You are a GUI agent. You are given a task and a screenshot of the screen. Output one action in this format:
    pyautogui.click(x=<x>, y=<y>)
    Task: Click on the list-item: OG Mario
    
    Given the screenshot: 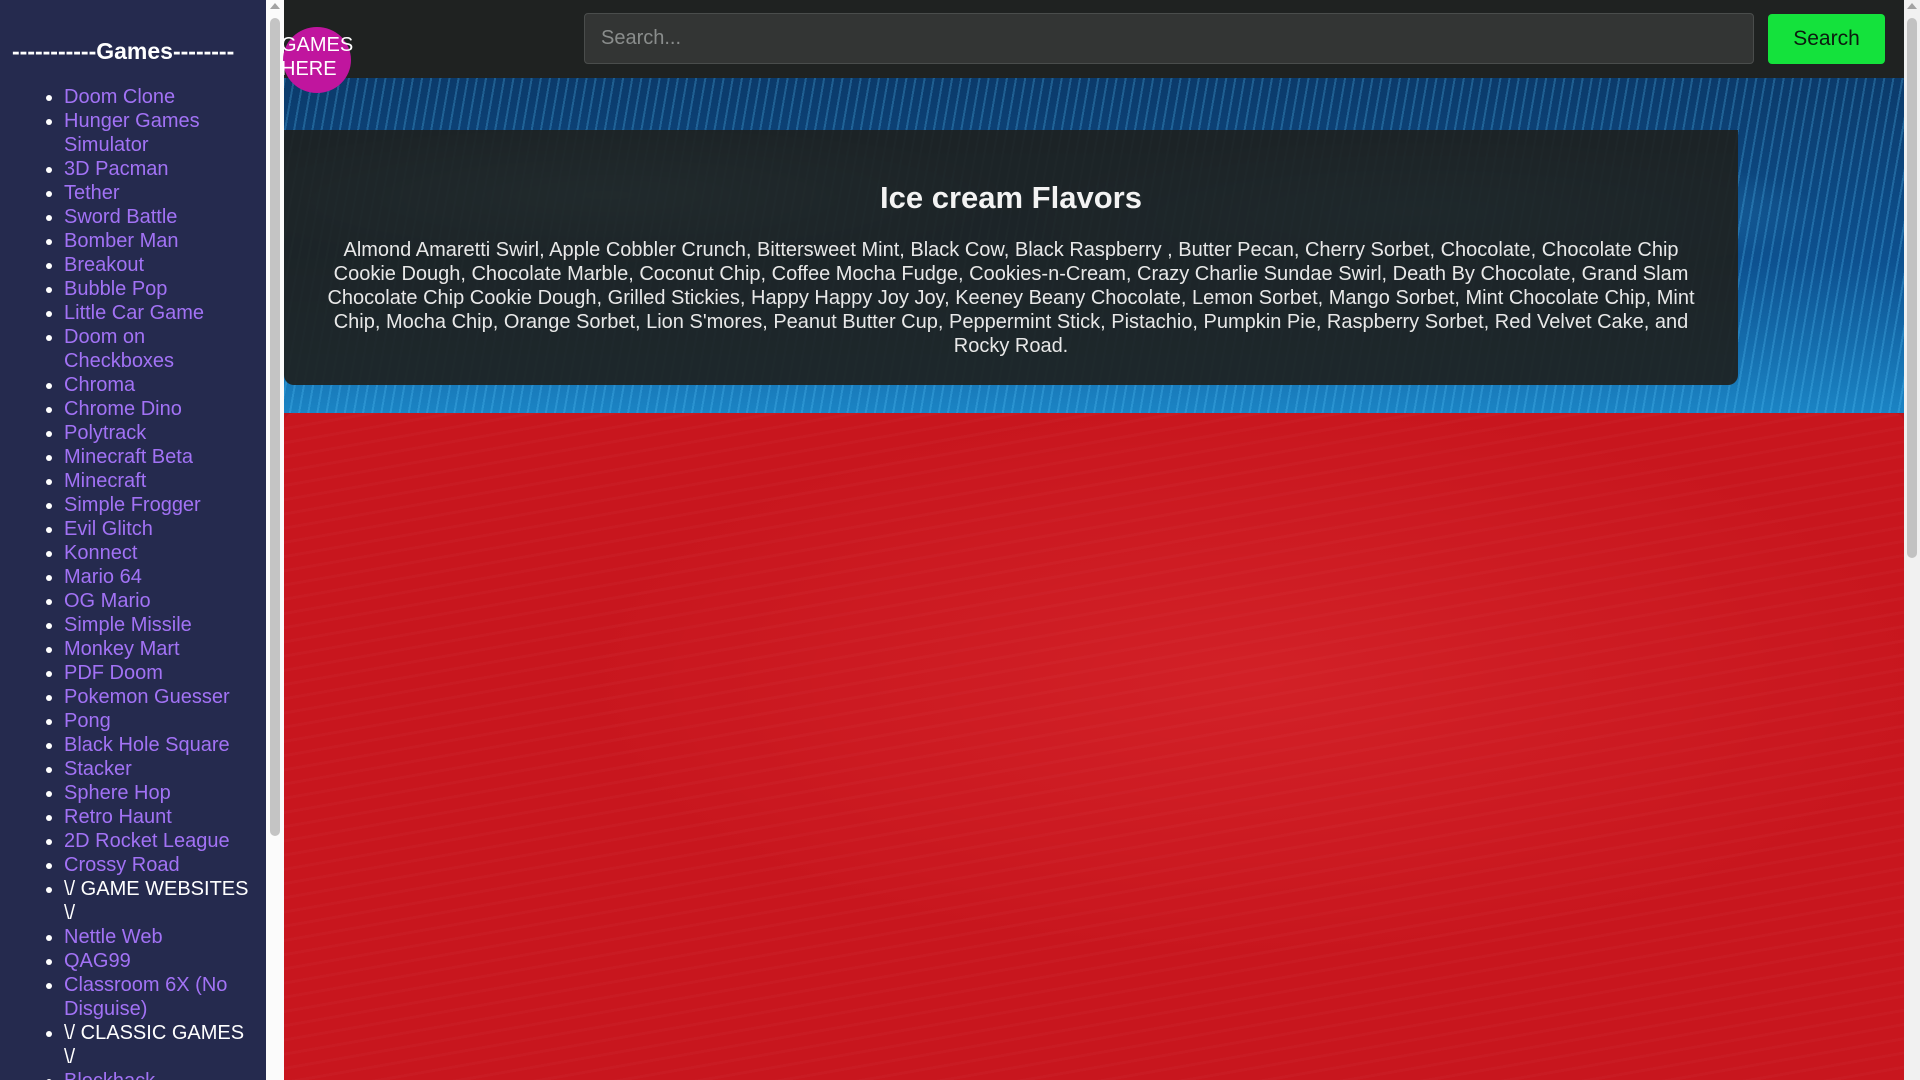 What is the action you would take?
    pyautogui.click(x=160, y=601)
    